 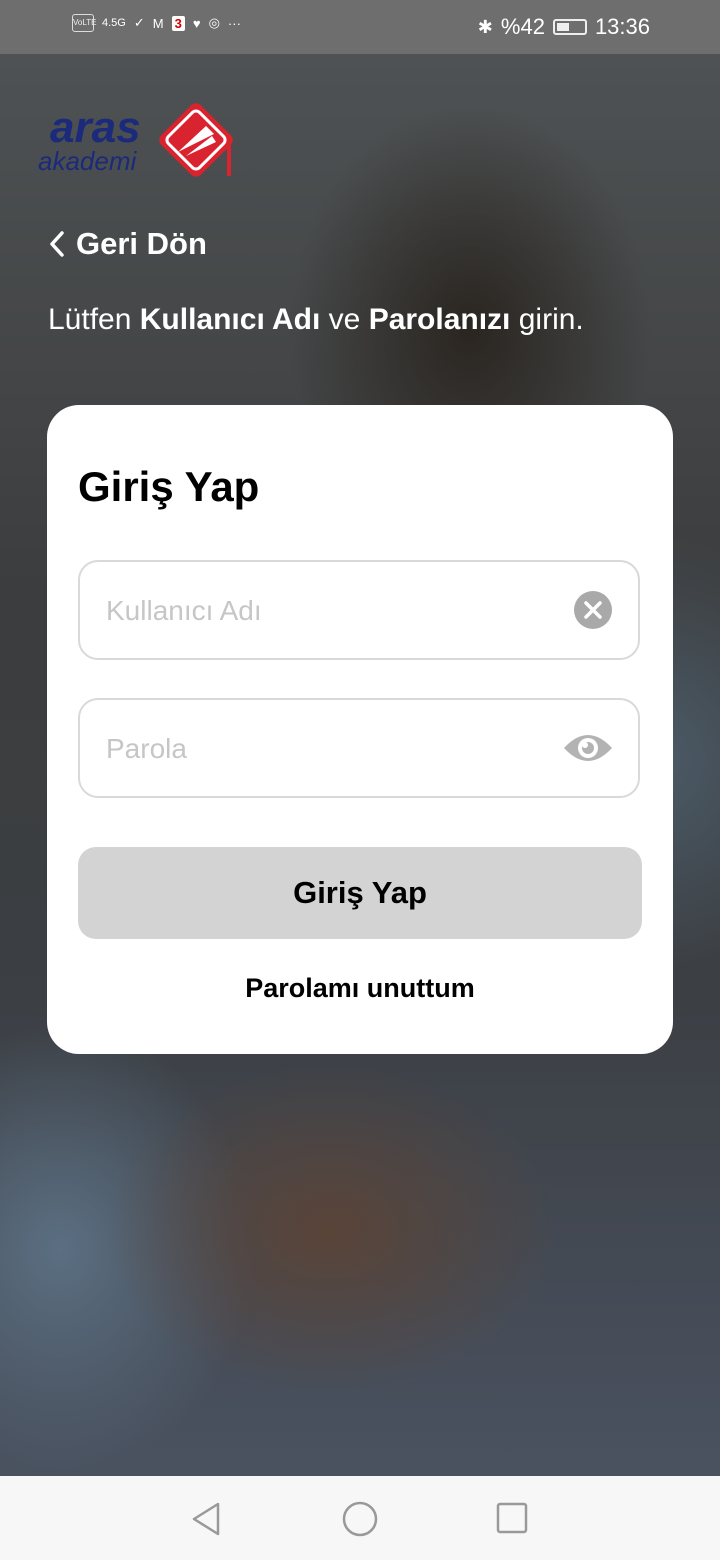 I want to click on username-field, so click(x=359, y=610).